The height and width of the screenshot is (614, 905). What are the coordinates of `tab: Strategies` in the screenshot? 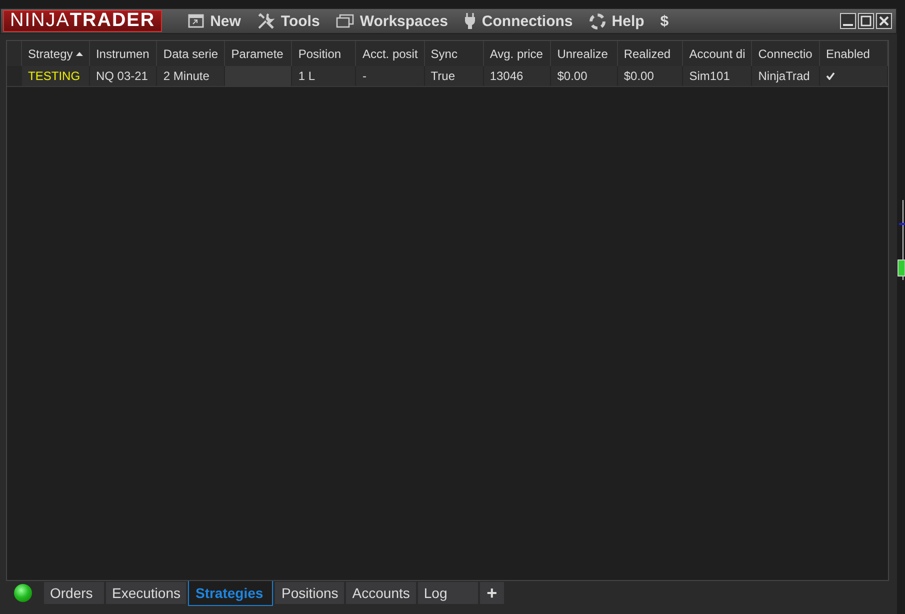 It's located at (231, 593).